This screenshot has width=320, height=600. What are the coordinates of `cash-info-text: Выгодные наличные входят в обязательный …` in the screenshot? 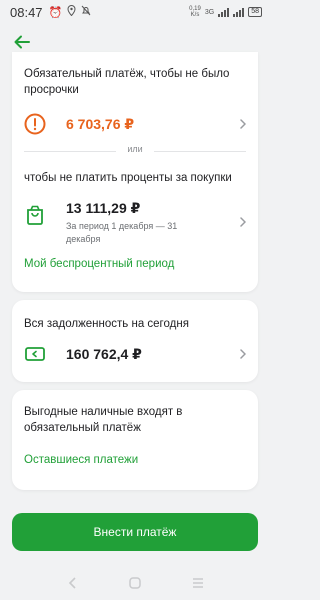 It's located at (103, 420).